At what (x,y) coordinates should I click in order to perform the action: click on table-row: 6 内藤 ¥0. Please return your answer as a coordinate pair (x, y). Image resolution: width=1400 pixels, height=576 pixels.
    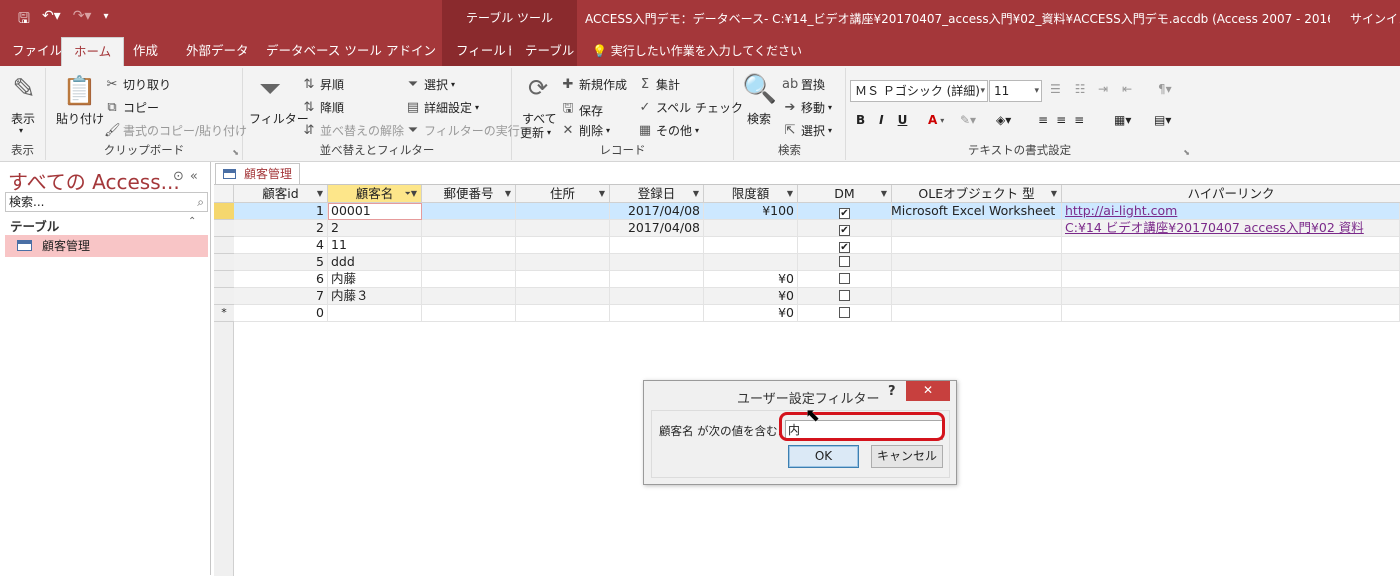
    Looking at the image, I should click on (807, 279).